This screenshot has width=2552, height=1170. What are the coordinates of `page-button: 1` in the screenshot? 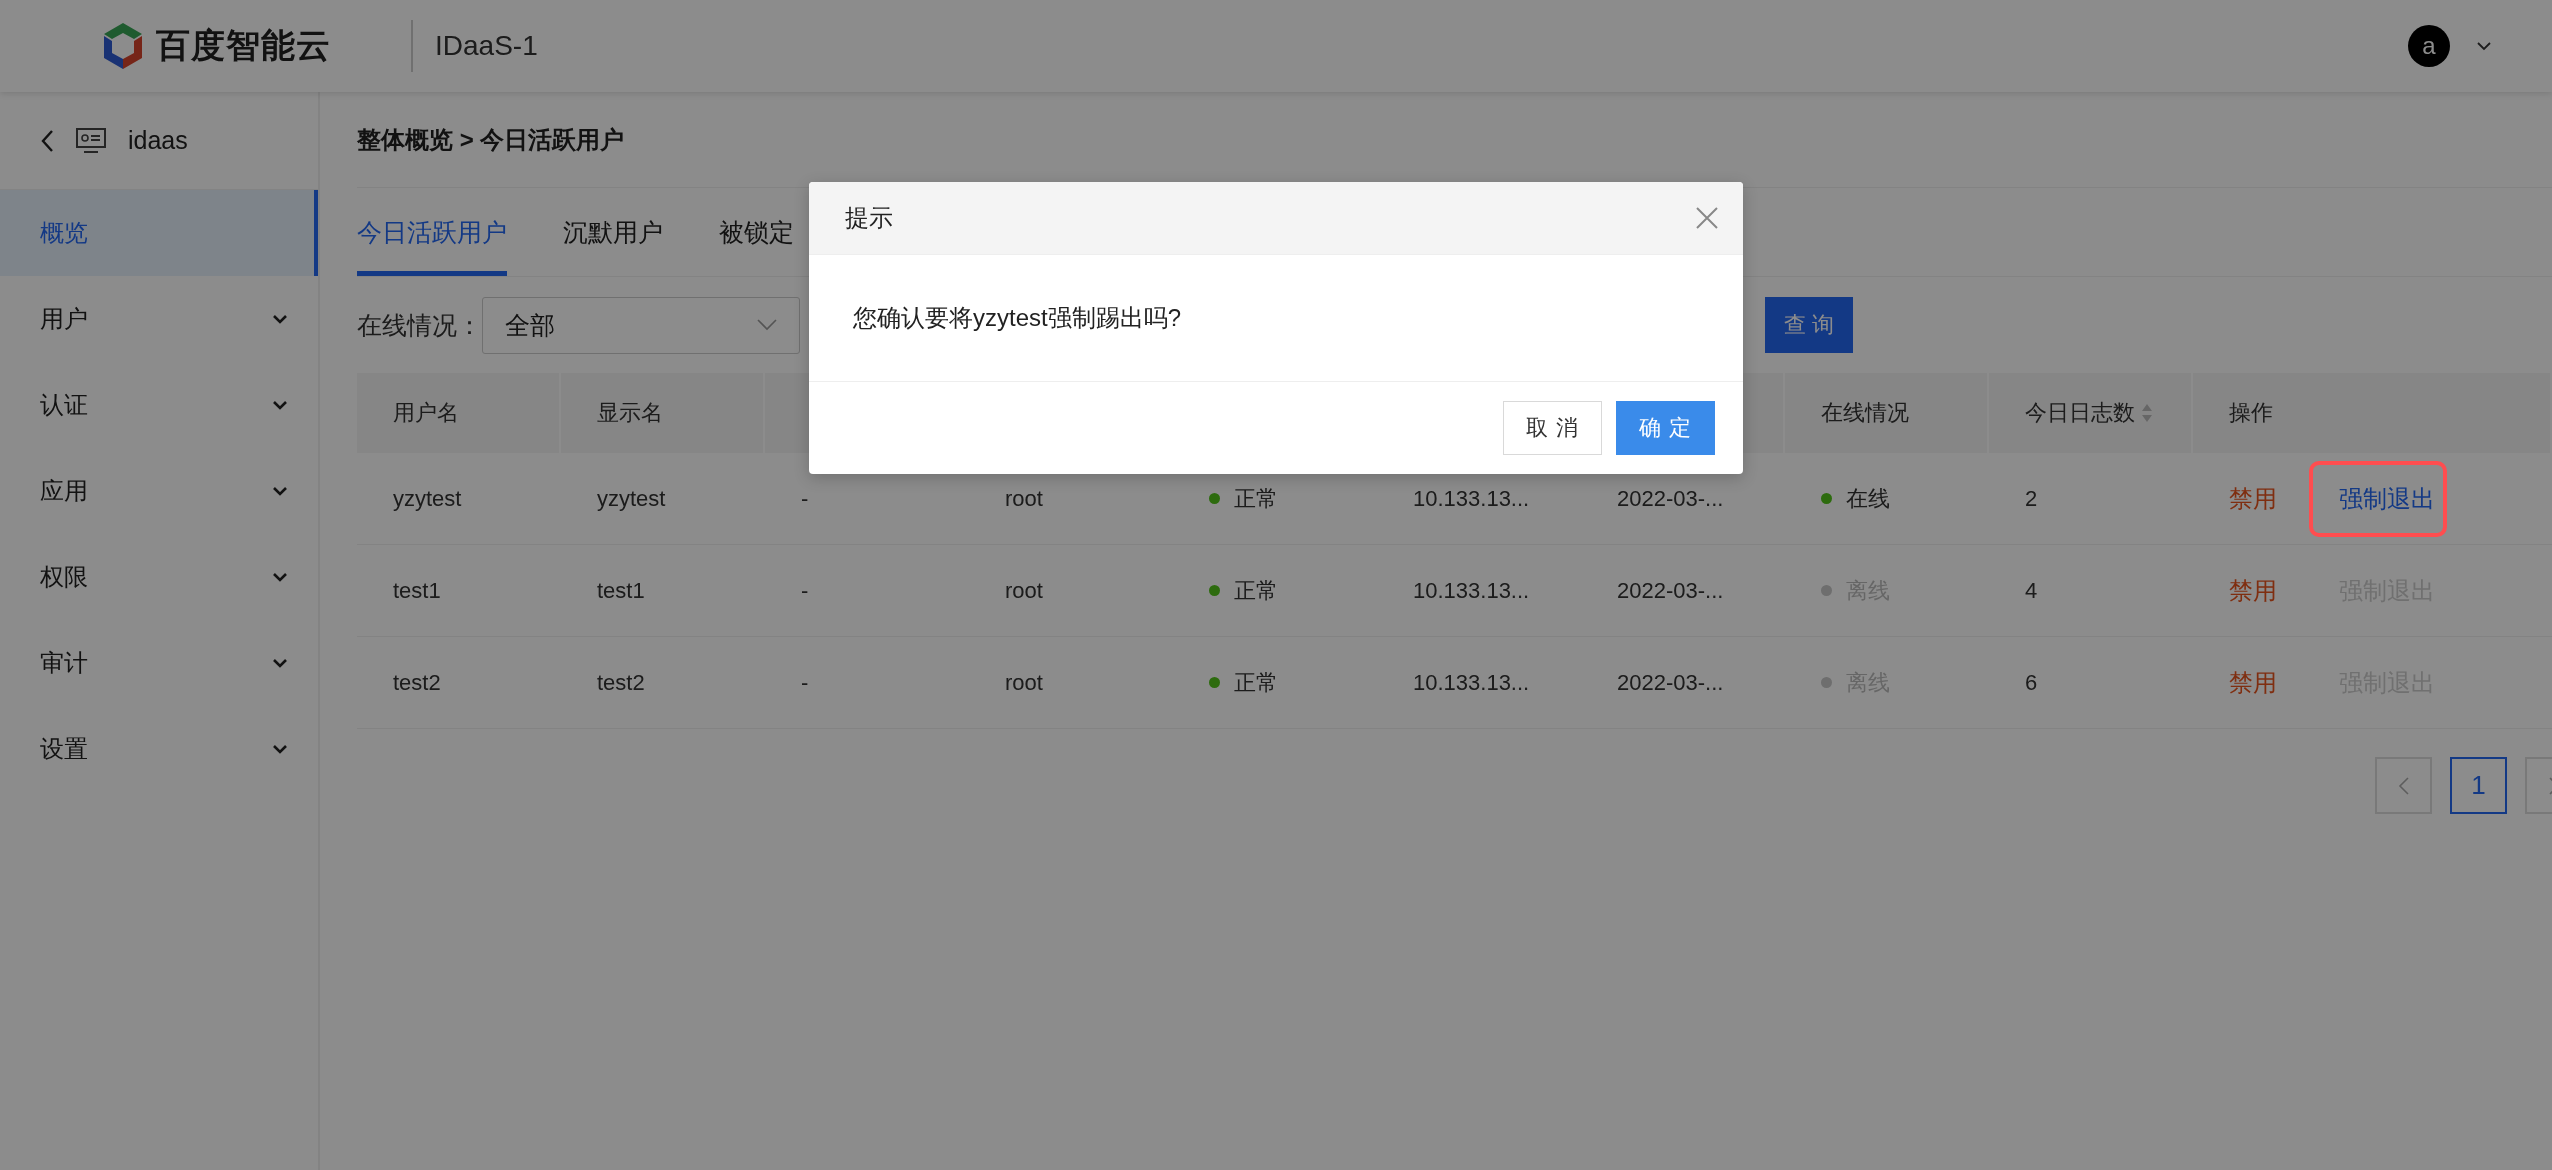 It's located at (2478, 785).